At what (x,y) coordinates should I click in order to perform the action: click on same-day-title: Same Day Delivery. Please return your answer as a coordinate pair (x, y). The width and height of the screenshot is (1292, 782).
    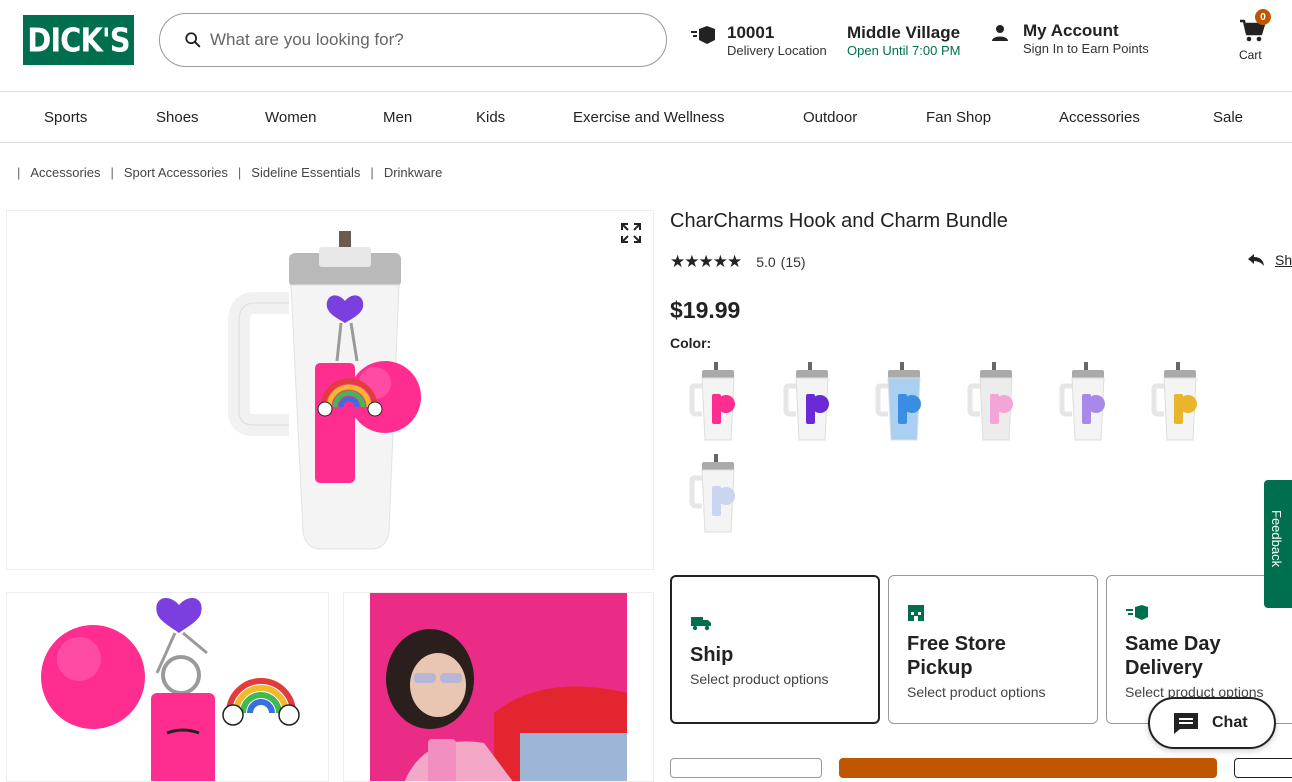
    Looking at the image, I should click on (1173, 656).